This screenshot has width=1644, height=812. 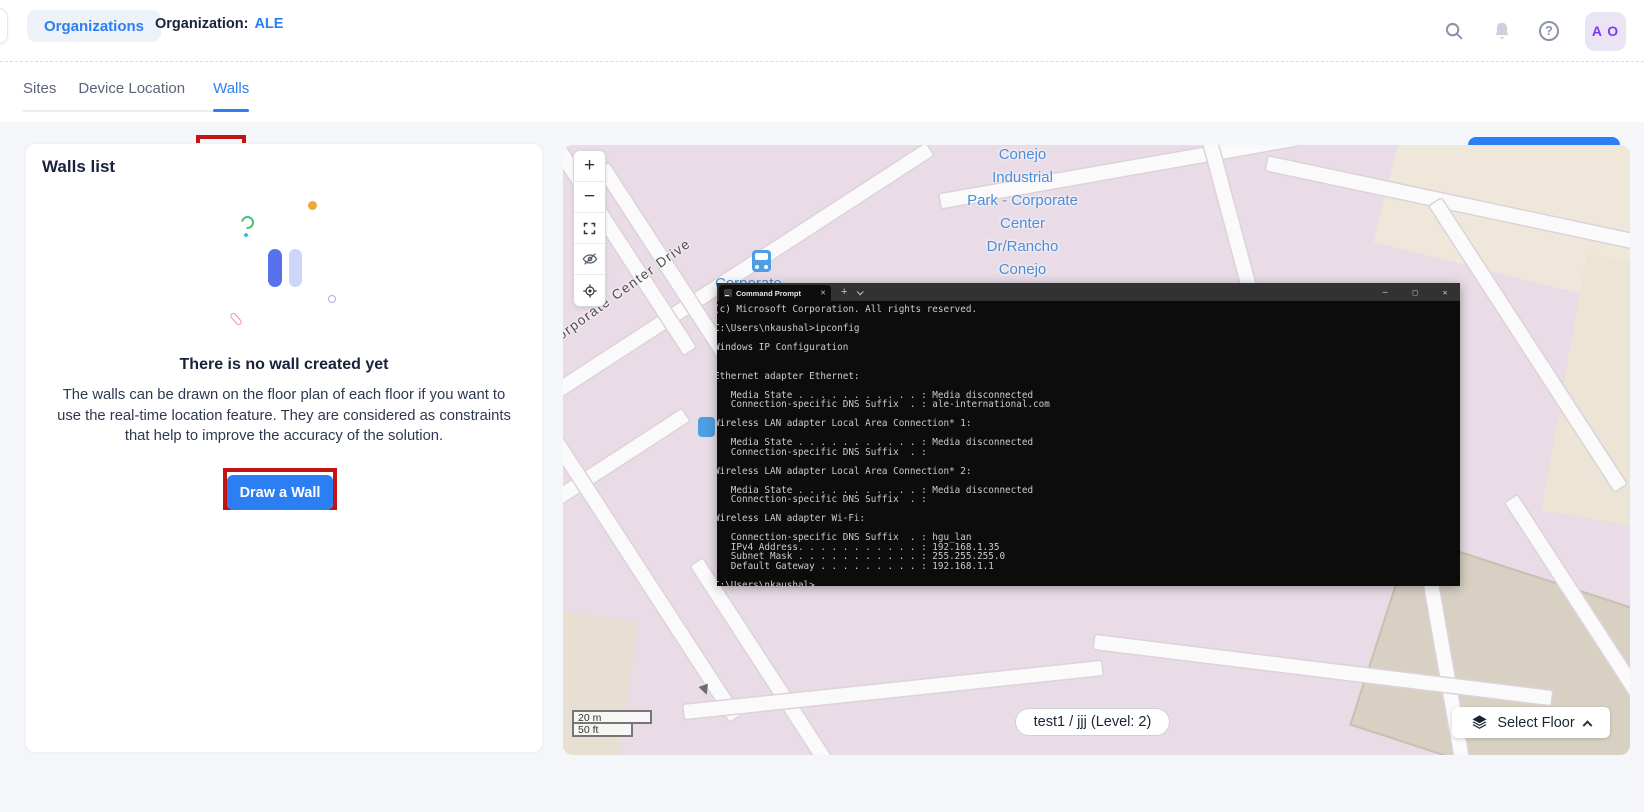 I want to click on draw-wall-annotation-box: Draw a Wall, so click(x=280, y=489).